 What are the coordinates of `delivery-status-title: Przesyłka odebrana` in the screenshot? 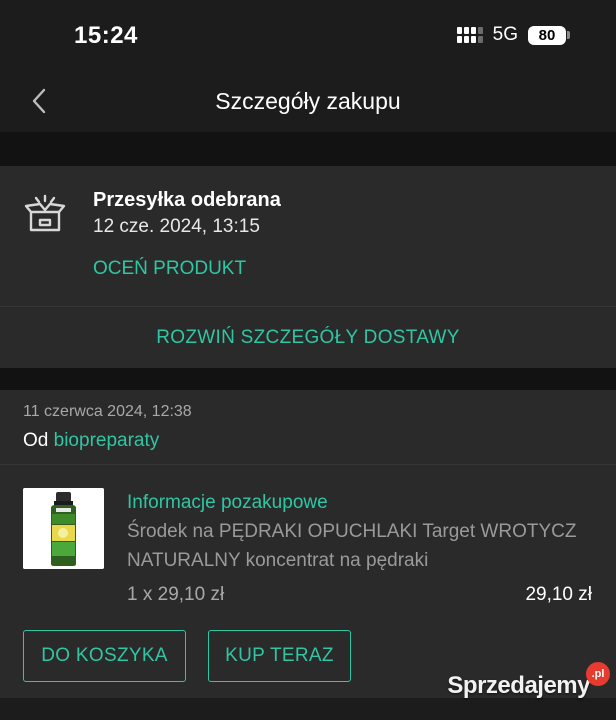 It's located at (187, 200).